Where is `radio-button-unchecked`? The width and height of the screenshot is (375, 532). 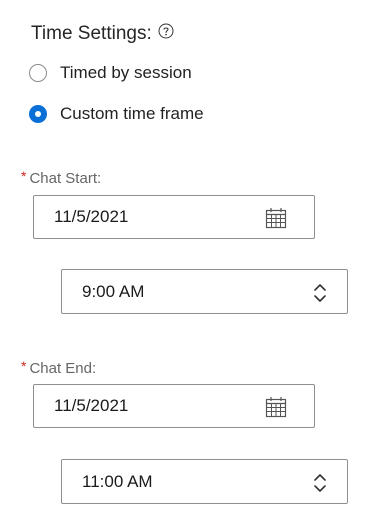 radio-button-unchecked is located at coordinates (38, 73).